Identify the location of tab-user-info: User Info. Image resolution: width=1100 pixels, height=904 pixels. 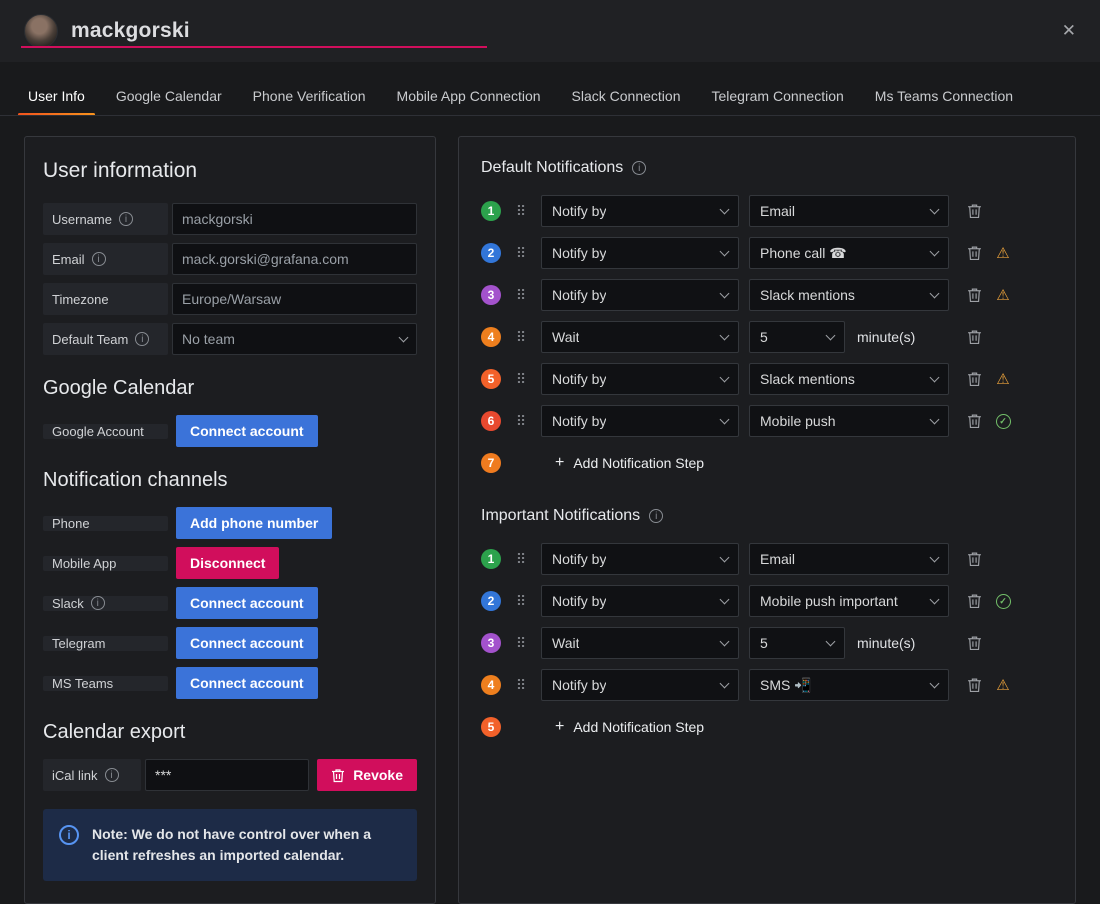
(56, 101).